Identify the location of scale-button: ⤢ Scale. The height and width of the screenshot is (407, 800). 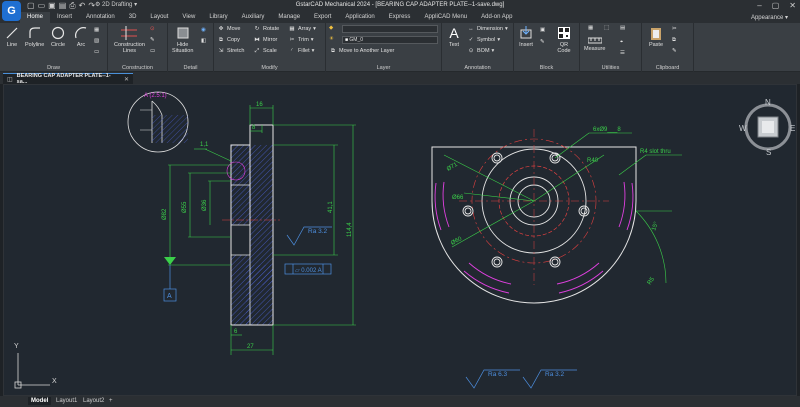
(265, 51).